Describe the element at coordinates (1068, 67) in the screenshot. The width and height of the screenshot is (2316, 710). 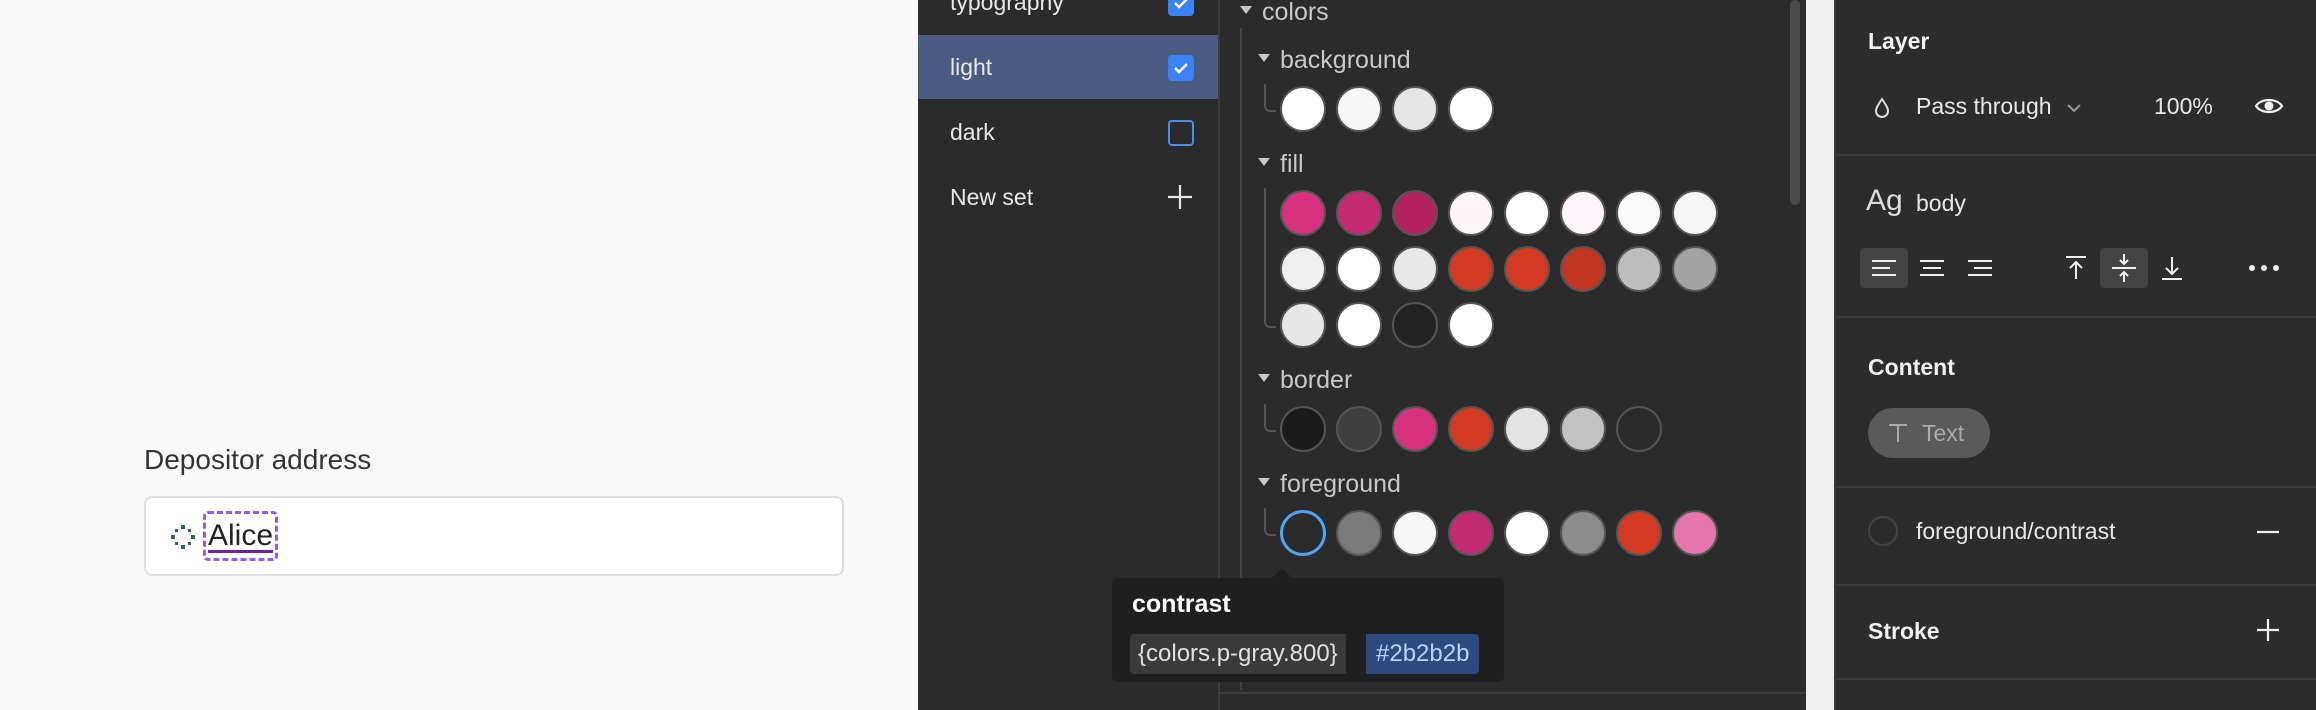
I see `token-set-light: light` at that location.